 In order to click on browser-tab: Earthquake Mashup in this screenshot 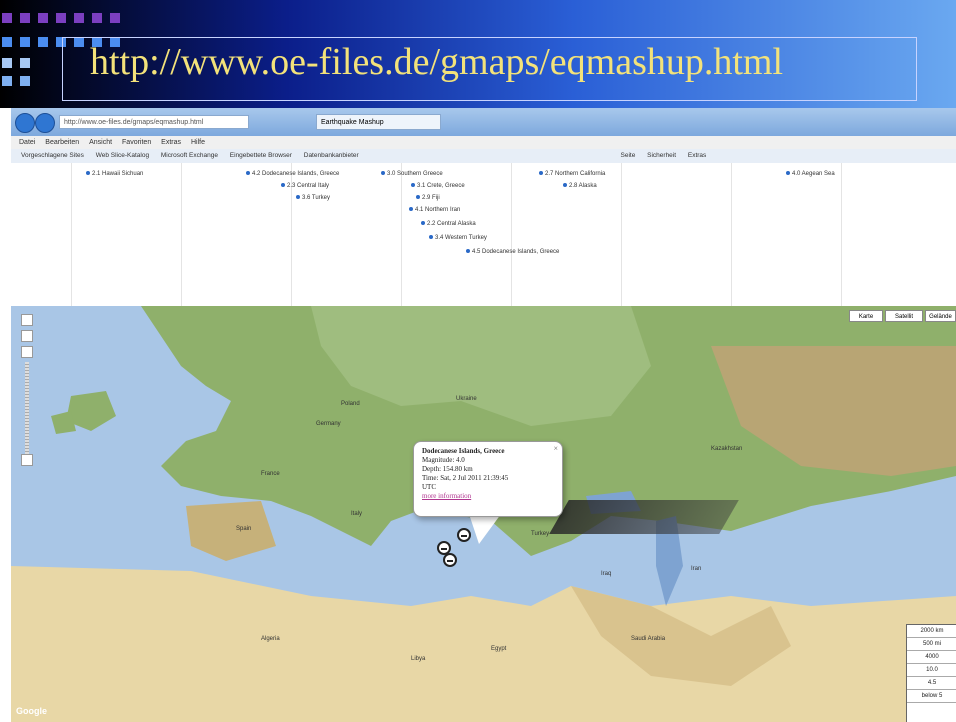, I will do `click(378, 122)`.